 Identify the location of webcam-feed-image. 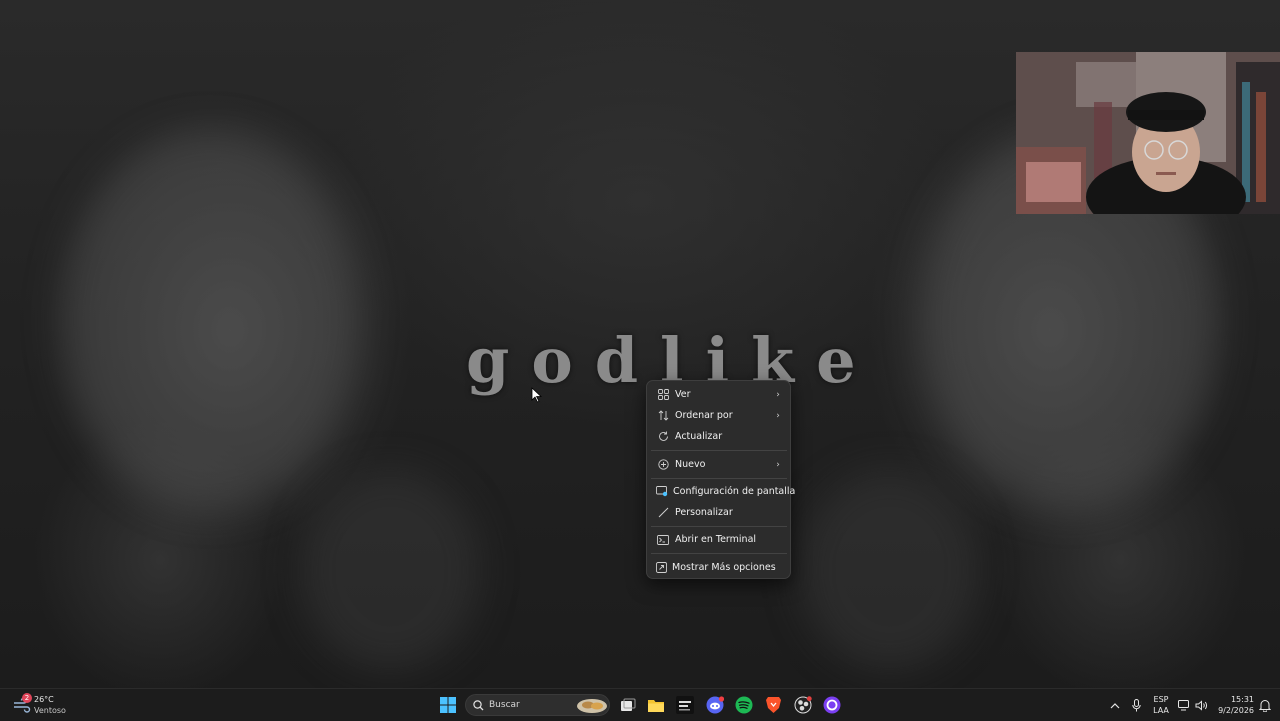
(1148, 133).